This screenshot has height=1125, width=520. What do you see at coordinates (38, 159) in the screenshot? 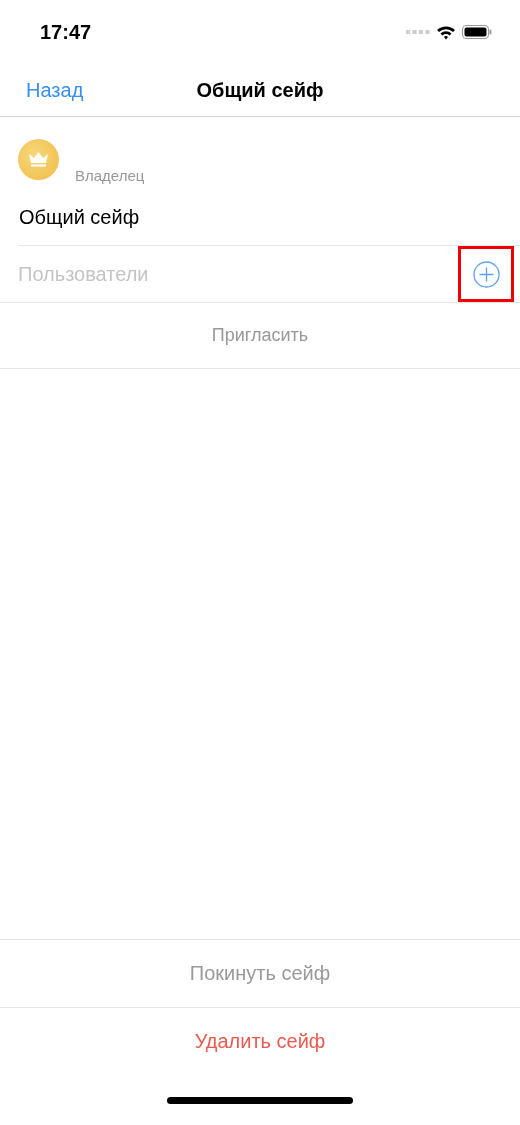
I see `crown-avatar-icon` at bounding box center [38, 159].